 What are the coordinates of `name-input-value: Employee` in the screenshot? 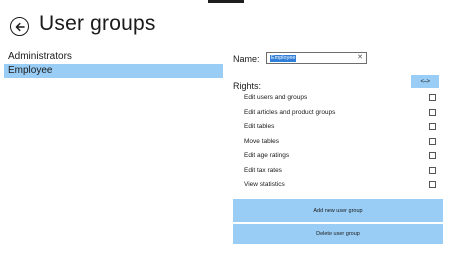 It's located at (283, 58).